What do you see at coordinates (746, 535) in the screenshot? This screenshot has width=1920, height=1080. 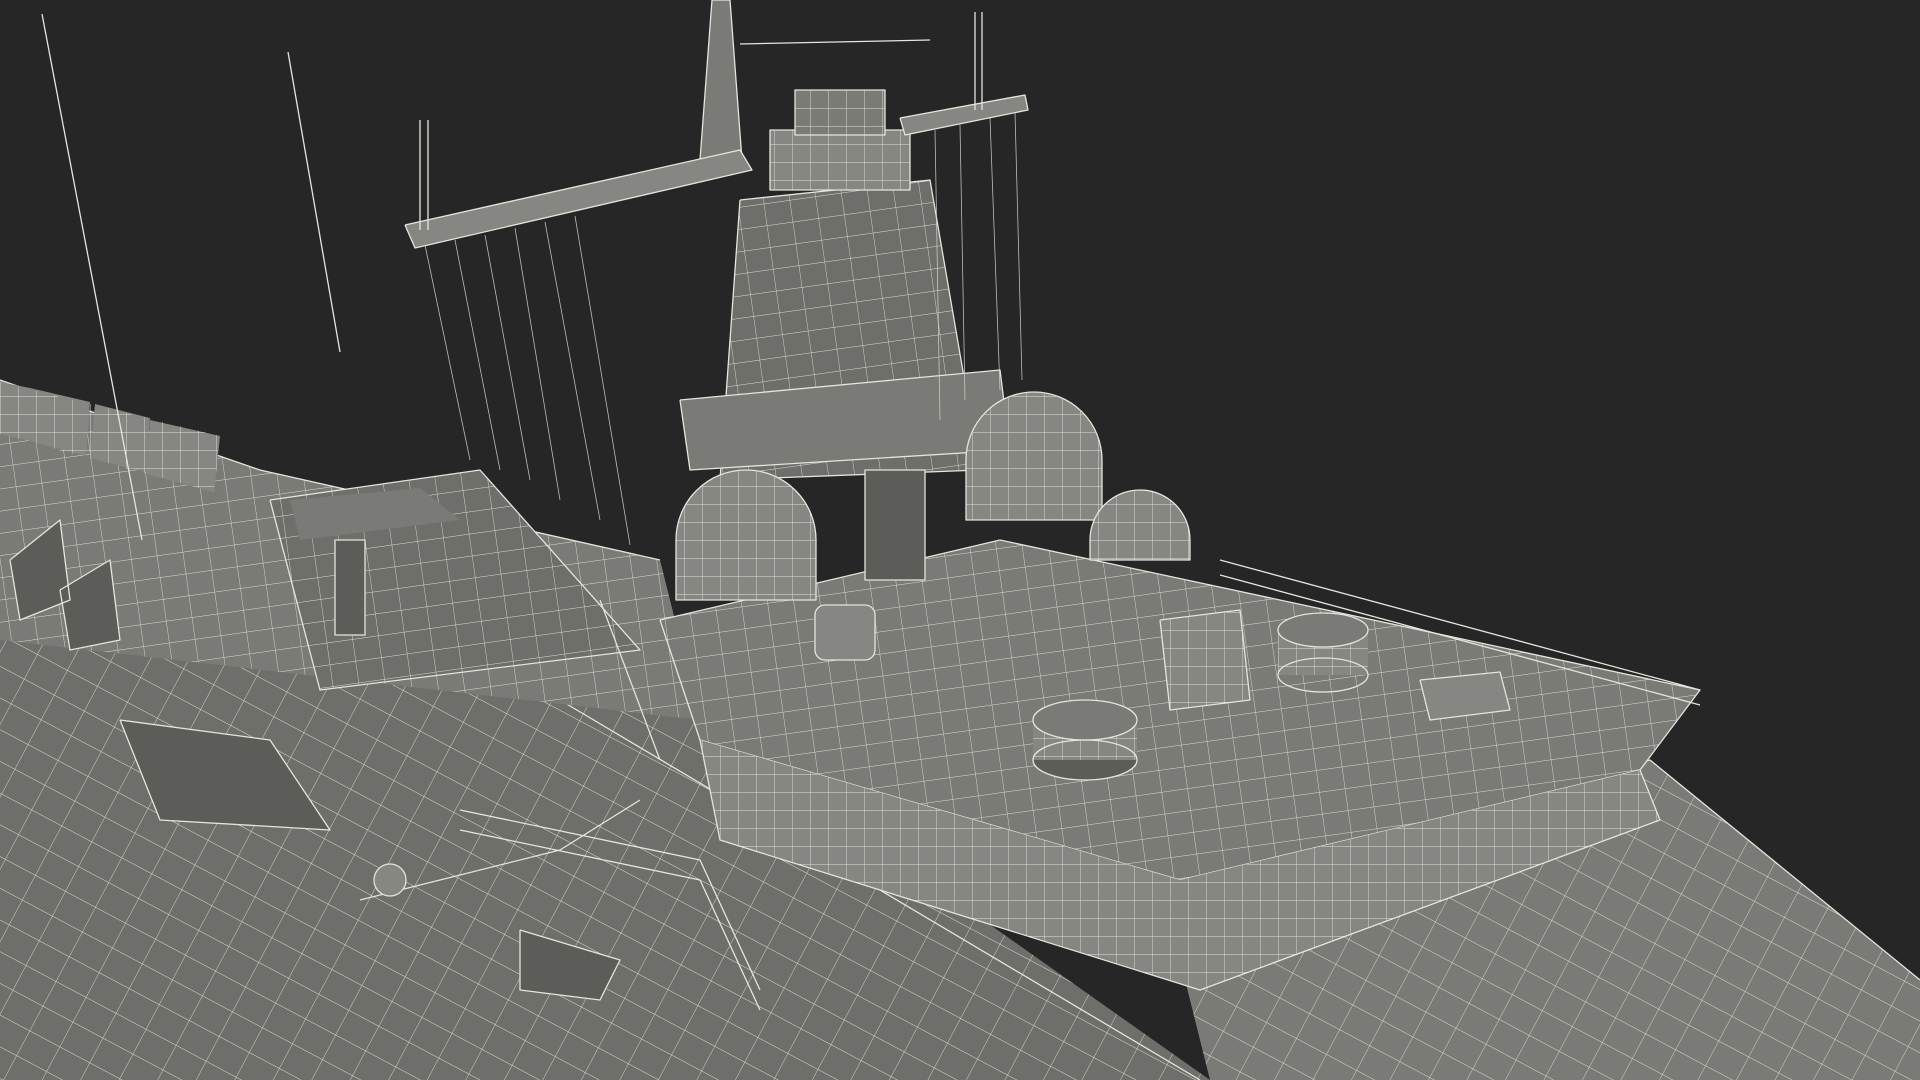 I see `radome-left` at bounding box center [746, 535].